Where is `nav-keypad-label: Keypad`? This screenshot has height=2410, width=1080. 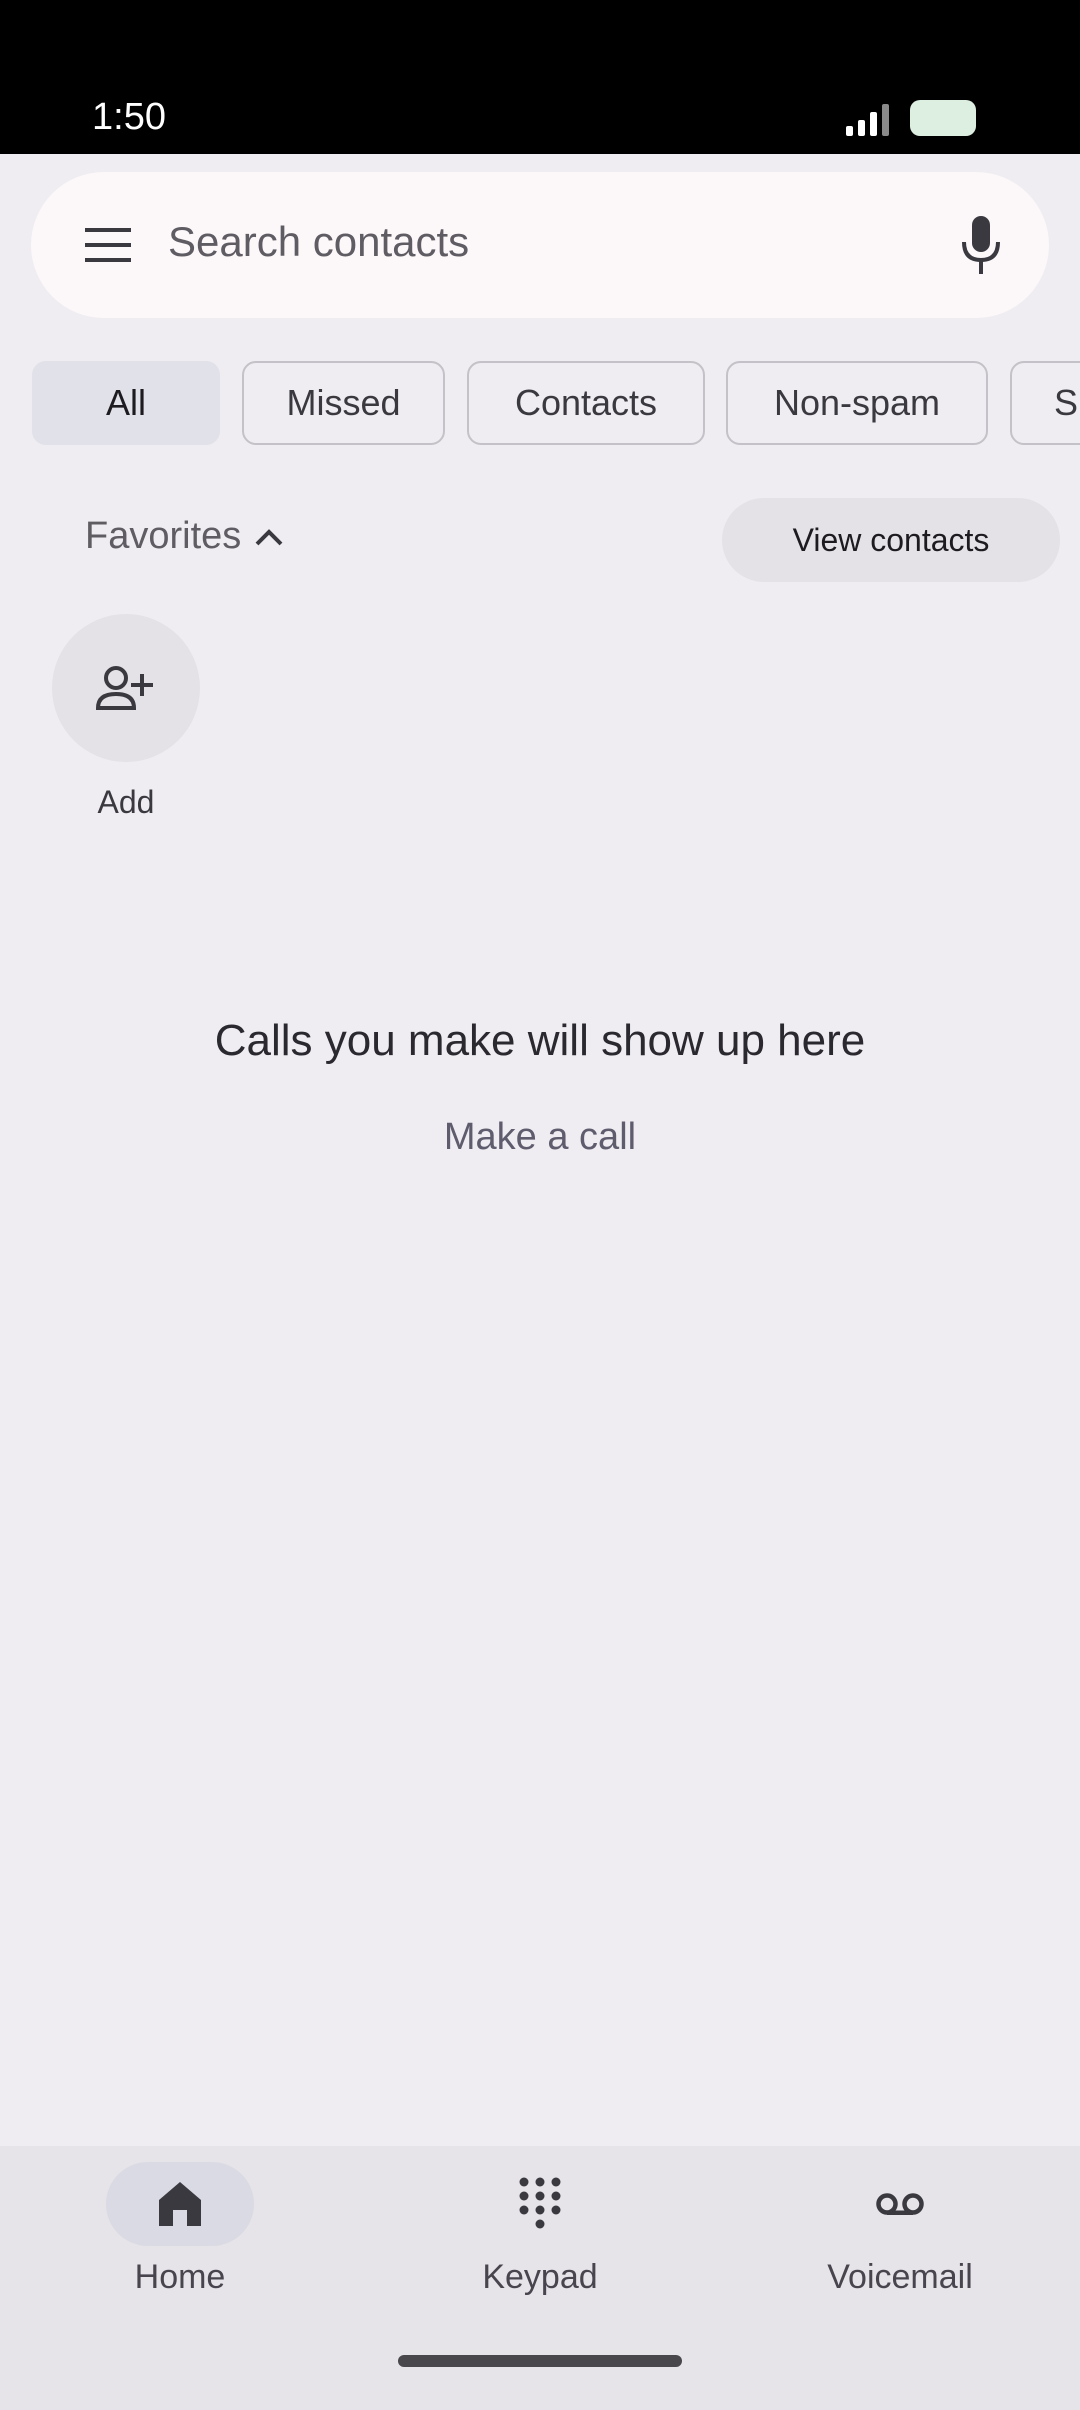 nav-keypad-label: Keypad is located at coordinates (540, 2277).